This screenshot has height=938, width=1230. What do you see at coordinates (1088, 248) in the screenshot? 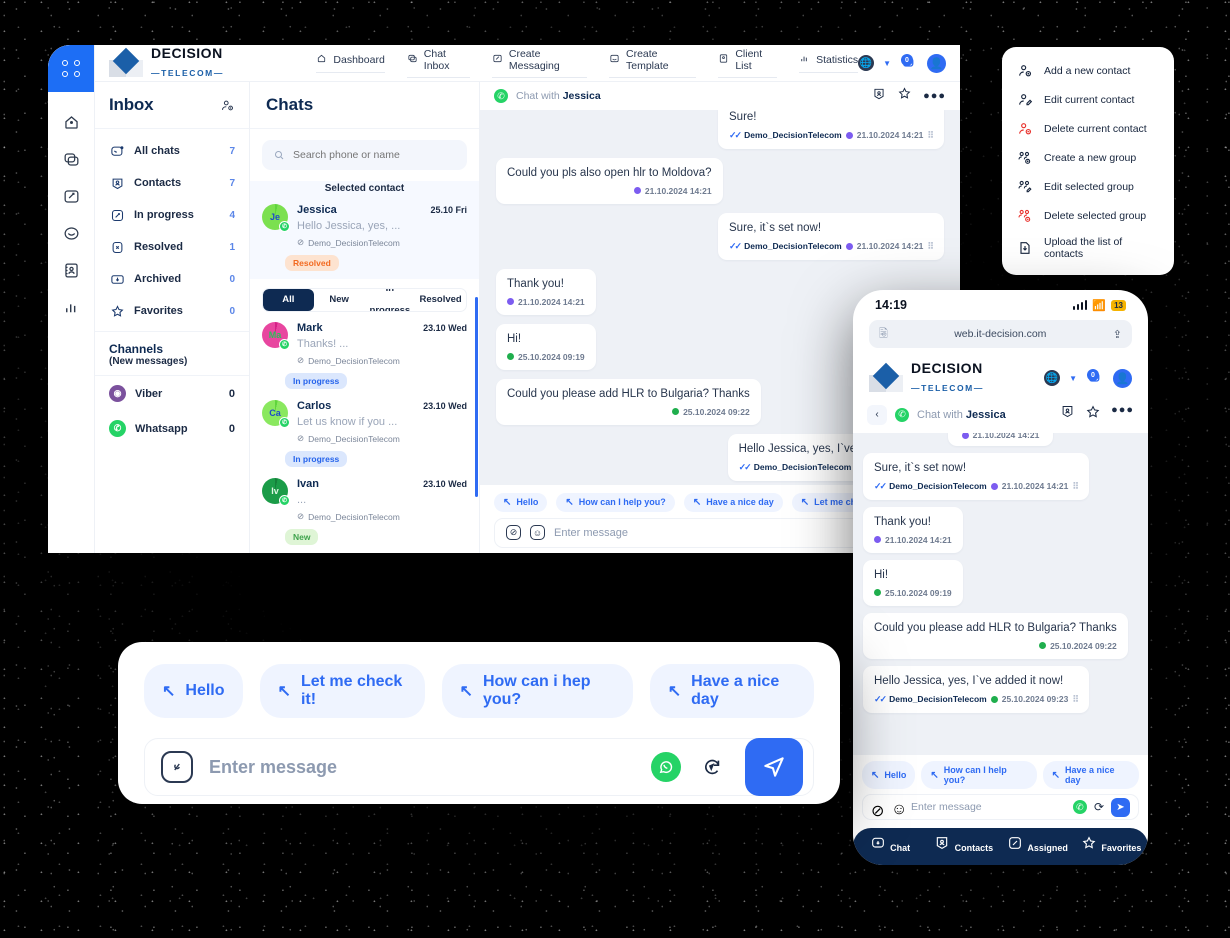
I see `menu-item-upload-contacts: Upload the list of contacts` at bounding box center [1088, 248].